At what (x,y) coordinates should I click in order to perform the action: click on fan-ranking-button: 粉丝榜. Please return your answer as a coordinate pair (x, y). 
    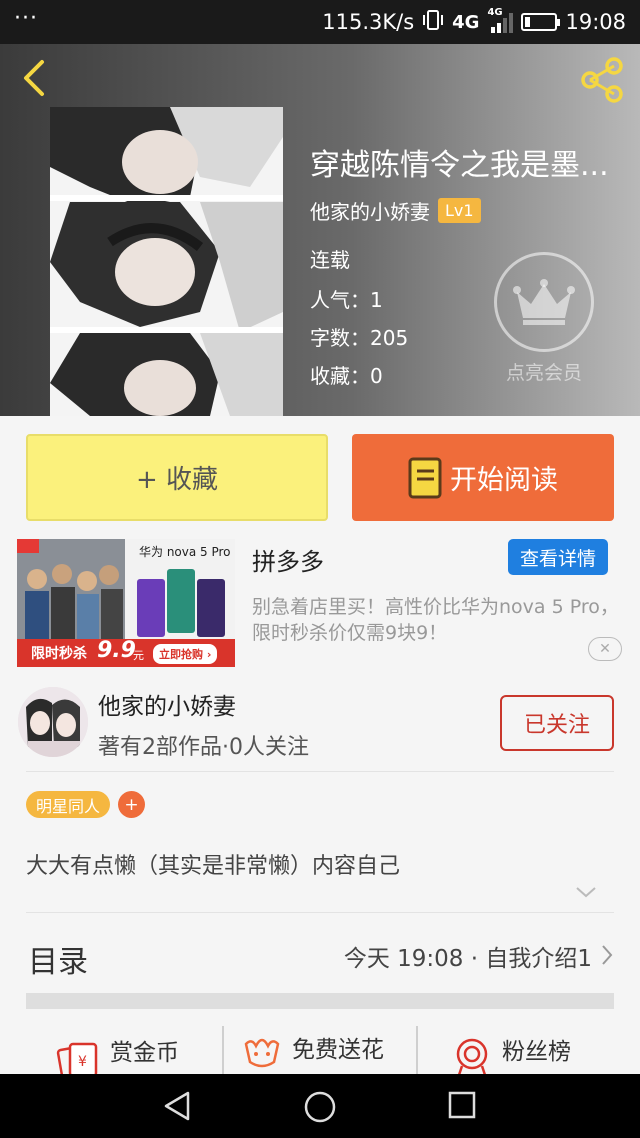
    Looking at the image, I should click on (510, 1049).